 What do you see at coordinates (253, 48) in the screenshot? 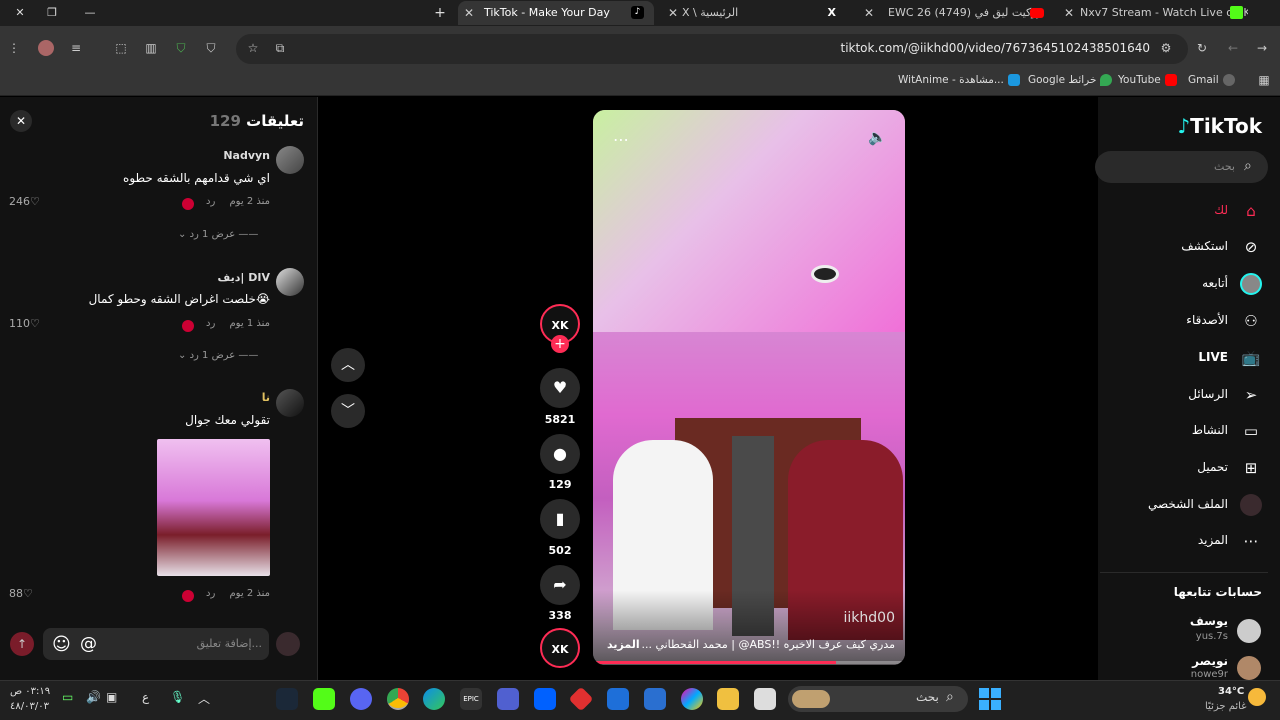
I see `bookmark-star-icon: ☆` at bounding box center [253, 48].